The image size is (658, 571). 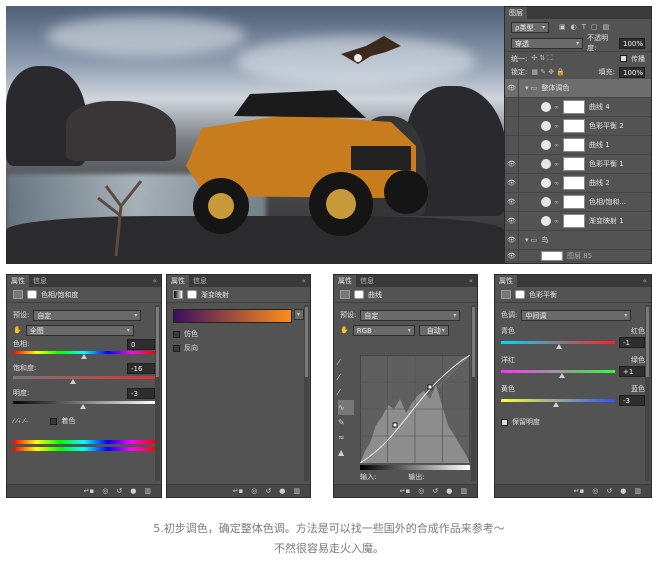 I want to click on adjust-filter-icon: ◐, so click(x=574, y=27).